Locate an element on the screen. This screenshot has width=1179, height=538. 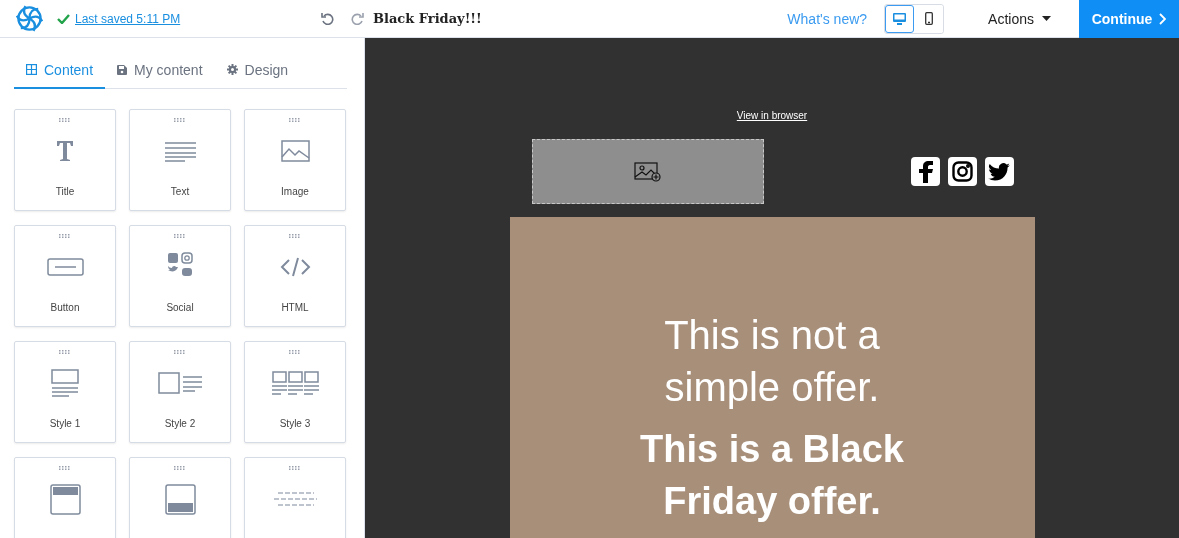
add-image-icon is located at coordinates (647, 171).